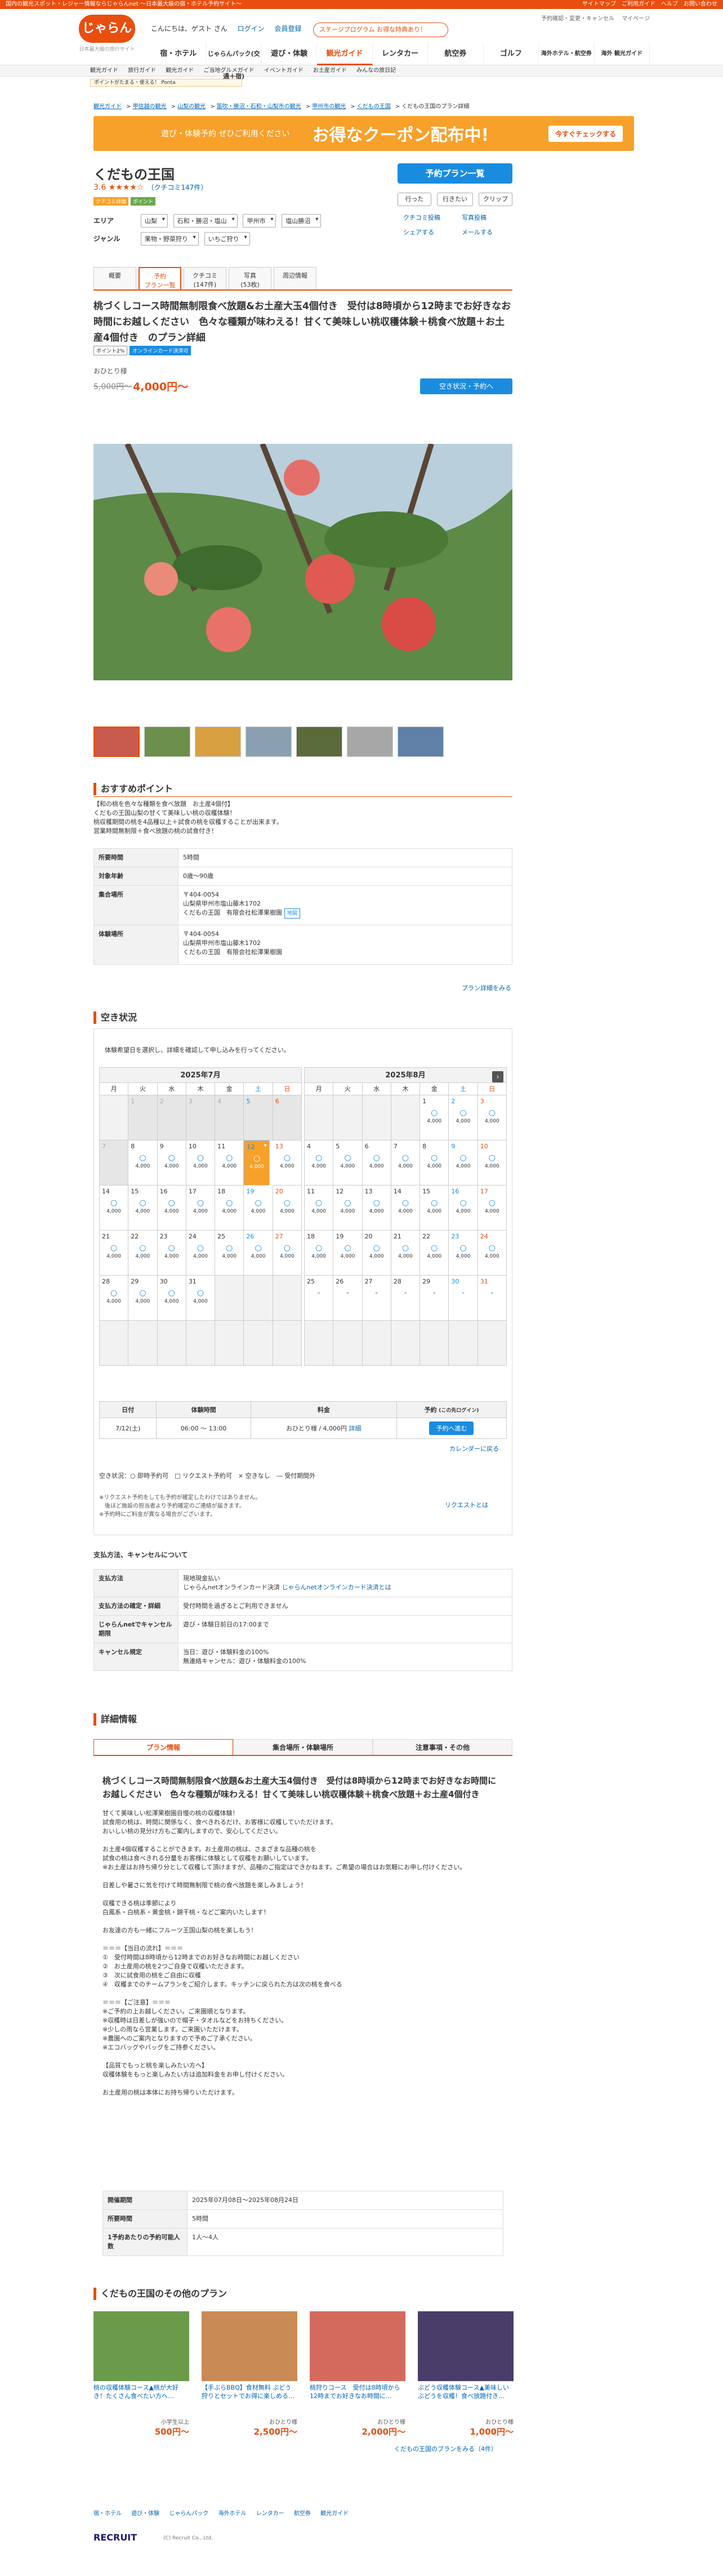  What do you see at coordinates (334, 2514) in the screenshot?
I see `footer-link: 観光ガイド` at bounding box center [334, 2514].